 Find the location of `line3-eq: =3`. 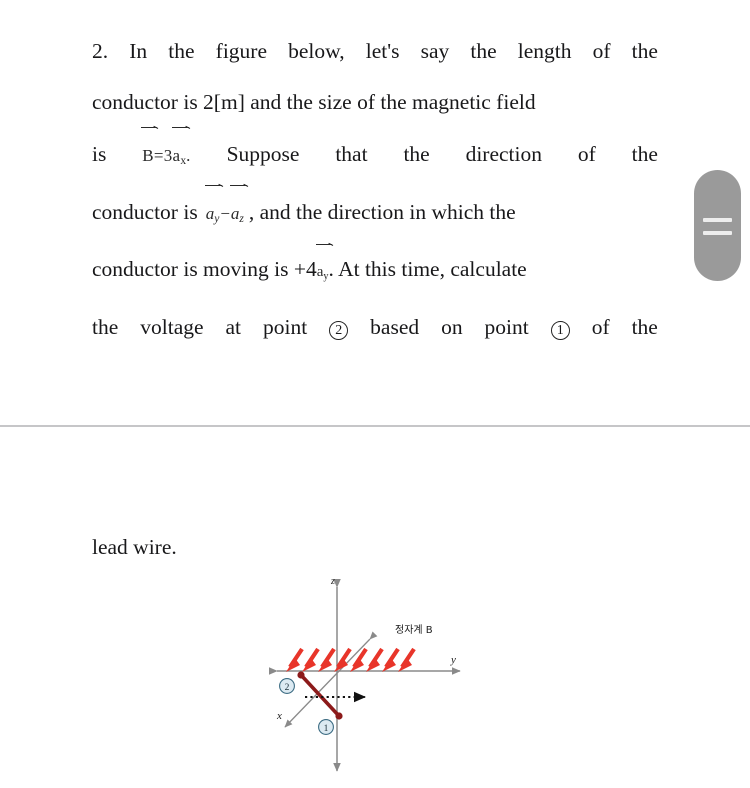

line3-eq: =3 is located at coordinates (163, 155).